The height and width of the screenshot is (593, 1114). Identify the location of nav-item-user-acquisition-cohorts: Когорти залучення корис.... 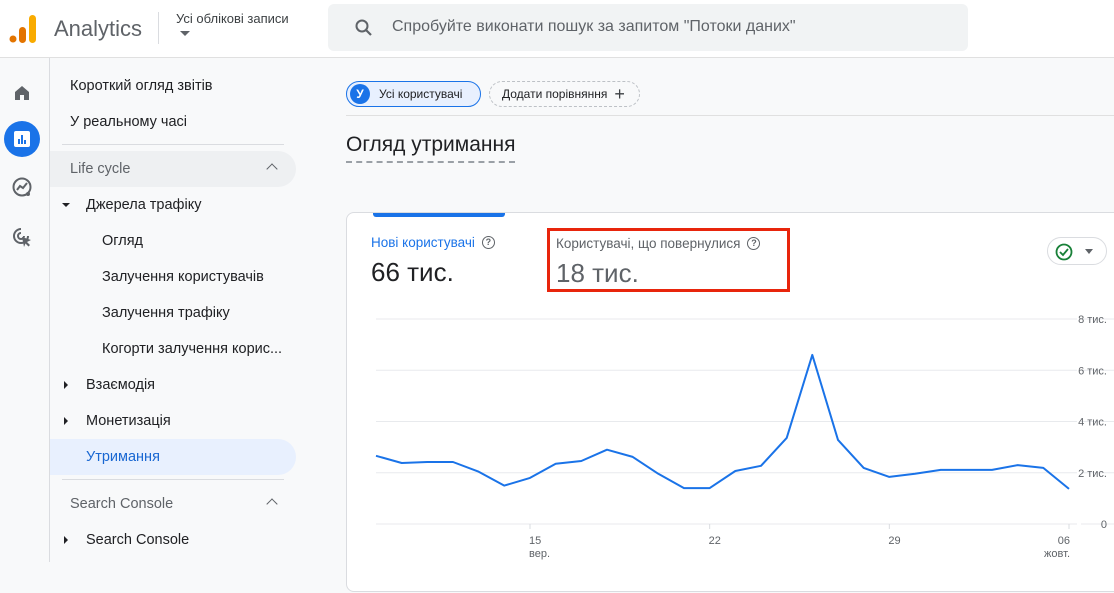
(192, 349).